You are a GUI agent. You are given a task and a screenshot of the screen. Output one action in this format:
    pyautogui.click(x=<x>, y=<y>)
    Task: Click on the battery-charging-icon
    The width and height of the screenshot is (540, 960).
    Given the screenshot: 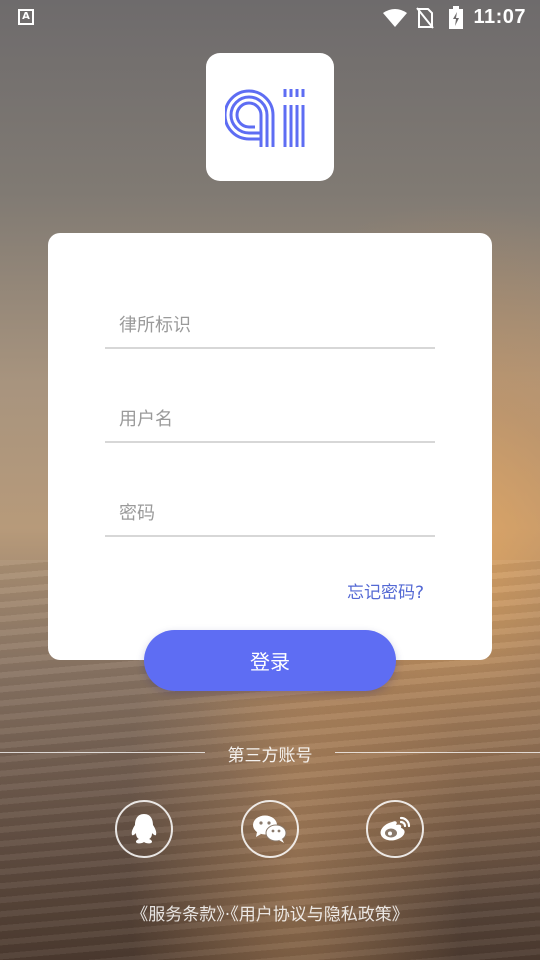 What is the action you would take?
    pyautogui.click(x=456, y=17)
    